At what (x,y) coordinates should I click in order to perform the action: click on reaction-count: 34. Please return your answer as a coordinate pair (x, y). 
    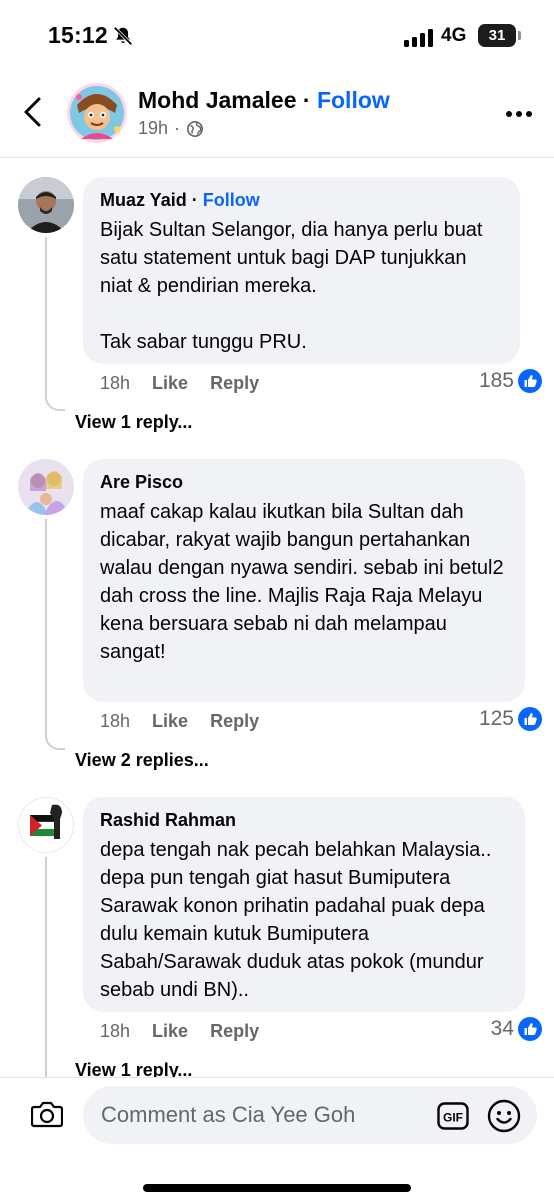
    Looking at the image, I should click on (516, 1029).